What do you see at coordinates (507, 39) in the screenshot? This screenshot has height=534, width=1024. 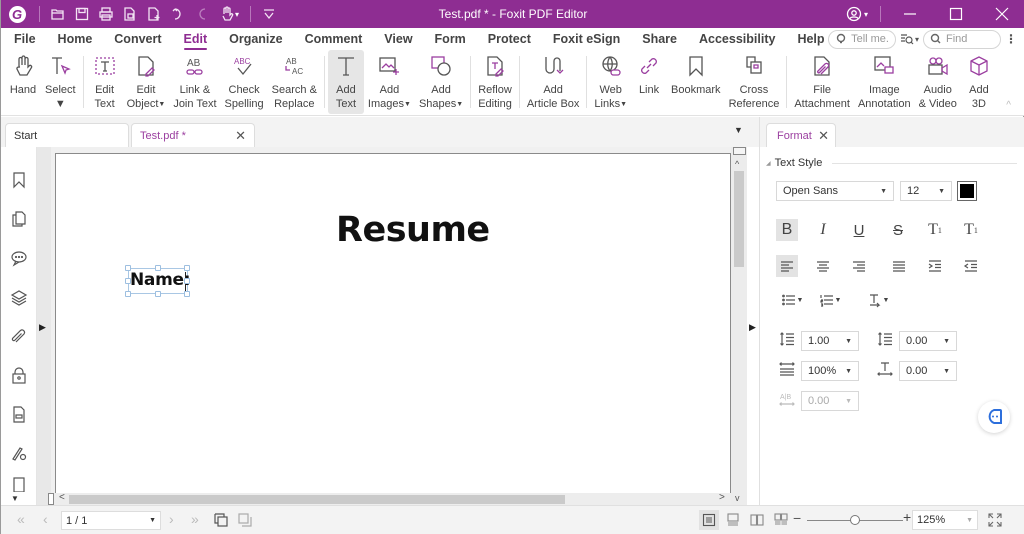 I see `menu-protect: Protect` at bounding box center [507, 39].